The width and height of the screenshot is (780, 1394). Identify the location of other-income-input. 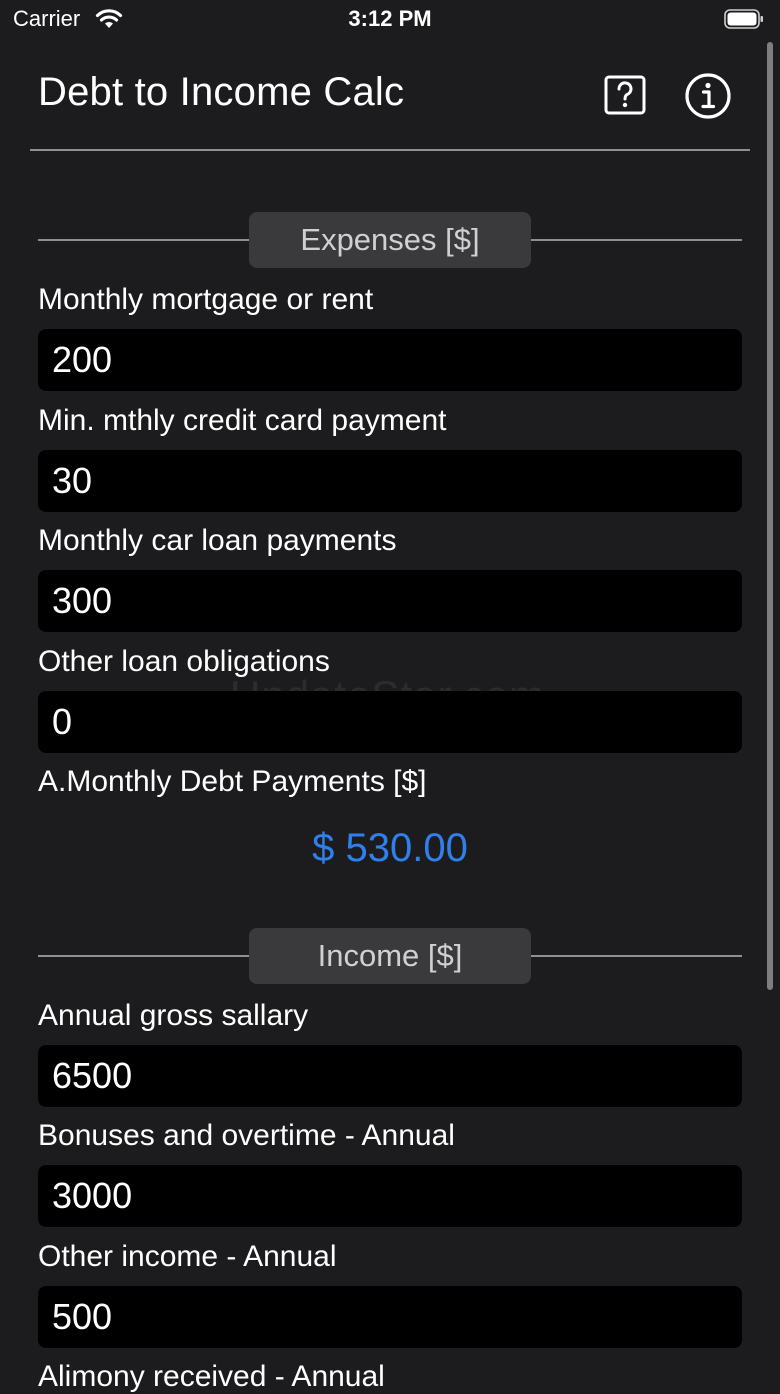
(390, 1317).